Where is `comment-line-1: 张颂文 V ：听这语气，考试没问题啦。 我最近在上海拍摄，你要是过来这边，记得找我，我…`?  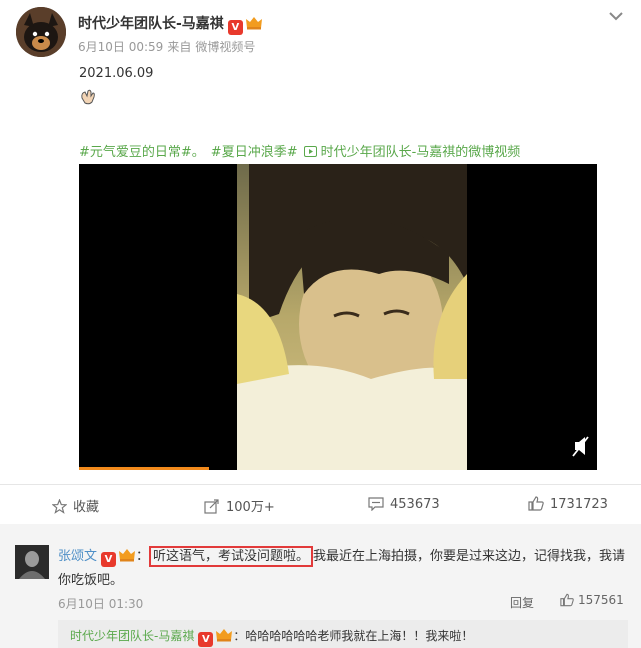
comment-line-1: 张颂文 V ：听这语气，考试没问题啦。 我最近在上海拍摄，你要是过来这边，记得找我，我… is located at coordinates (341, 556).